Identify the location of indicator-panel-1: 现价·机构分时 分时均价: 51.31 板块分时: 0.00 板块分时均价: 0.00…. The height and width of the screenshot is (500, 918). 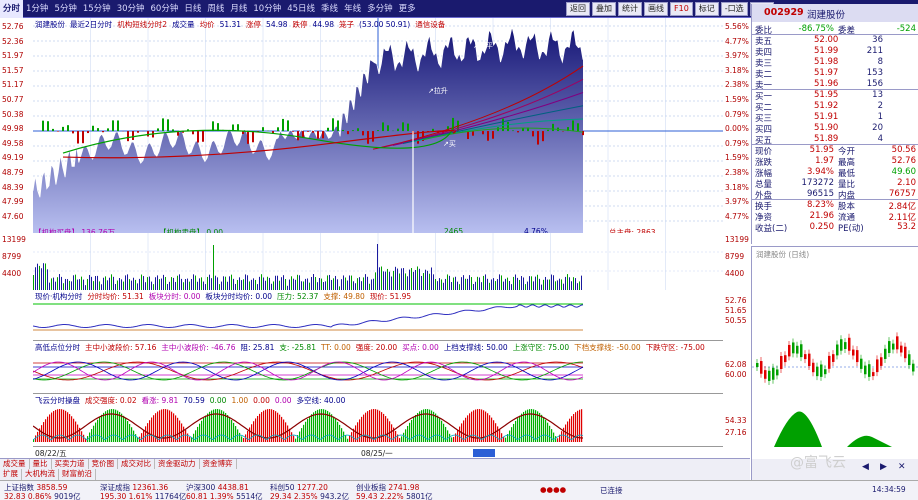
(375, 315).